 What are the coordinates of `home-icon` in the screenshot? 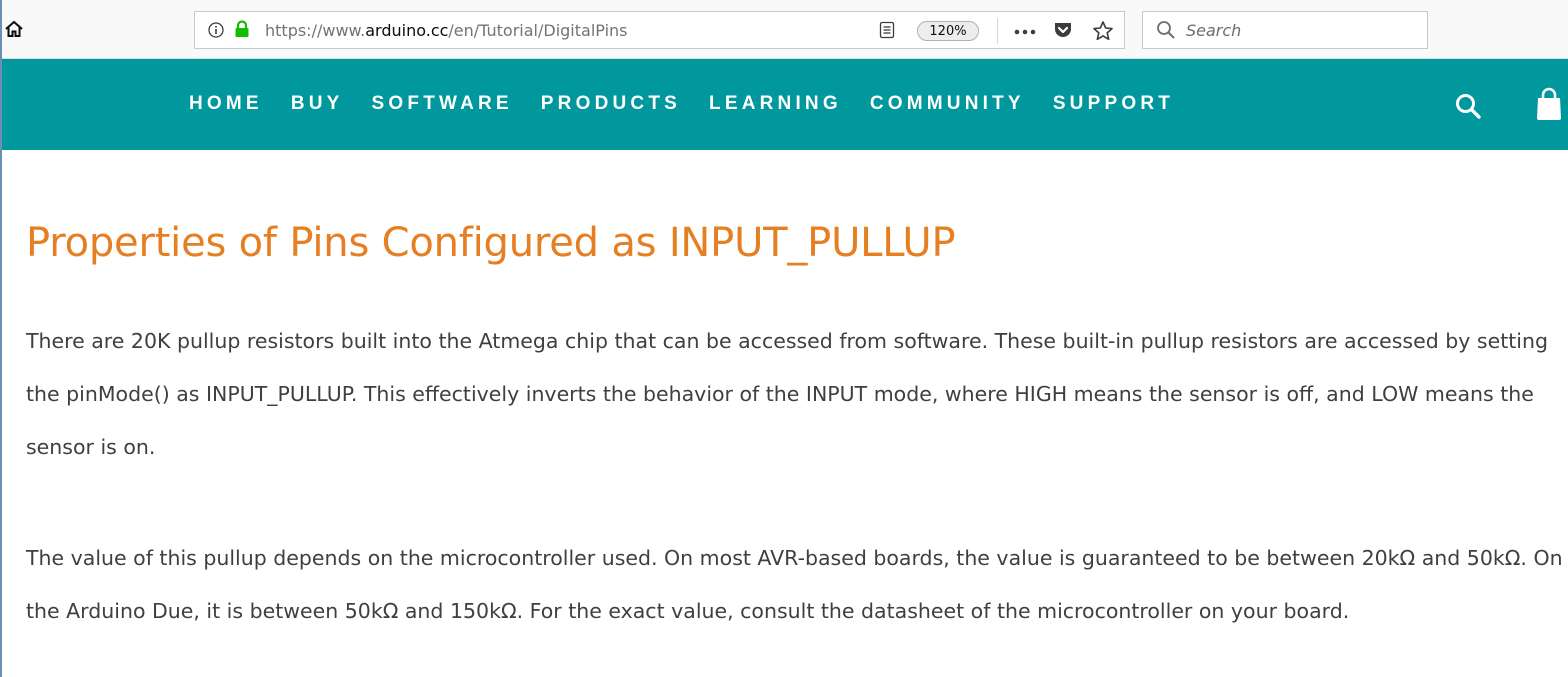 It's located at (14, 29).